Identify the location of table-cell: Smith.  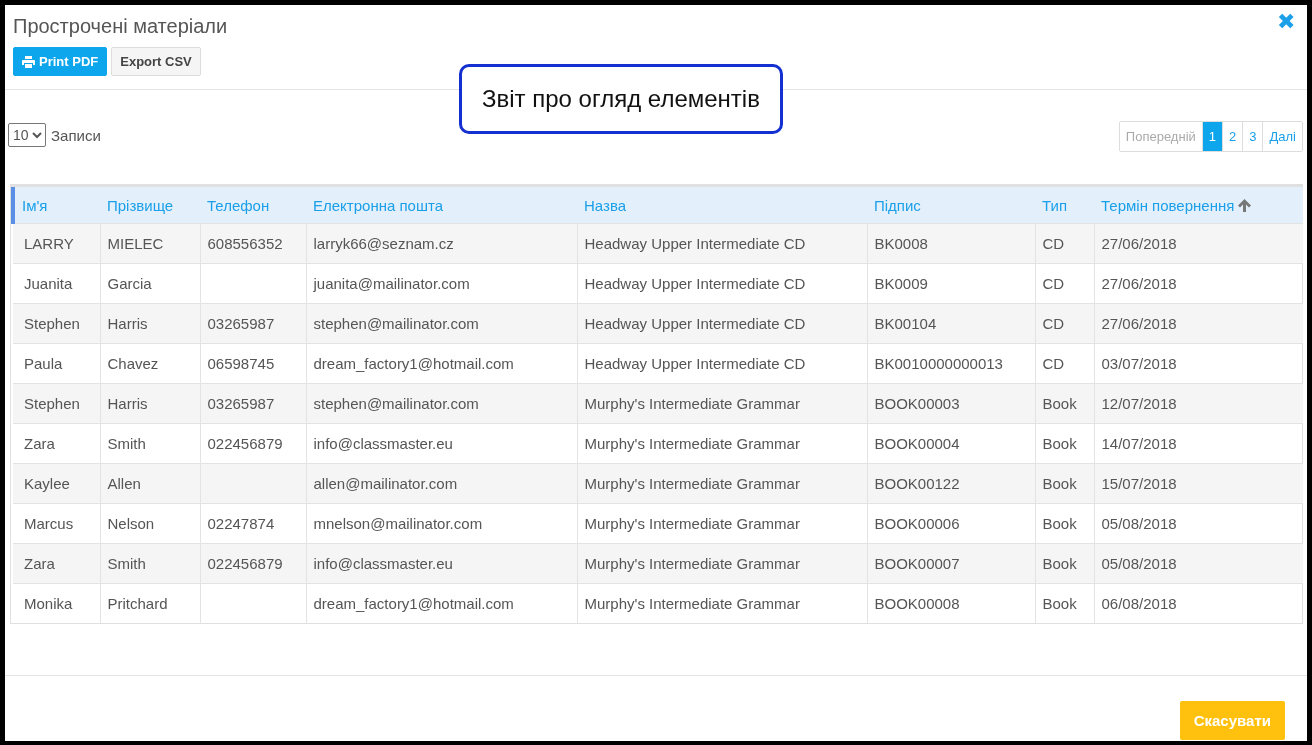
(150, 563).